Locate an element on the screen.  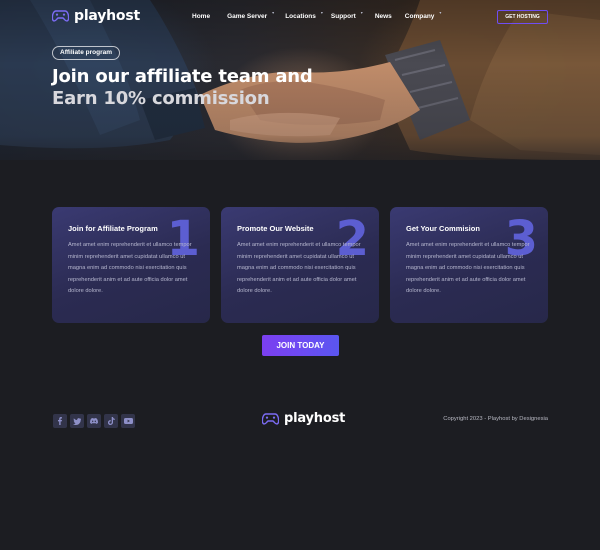
nav-item-label: Locations is located at coordinates (300, 16).